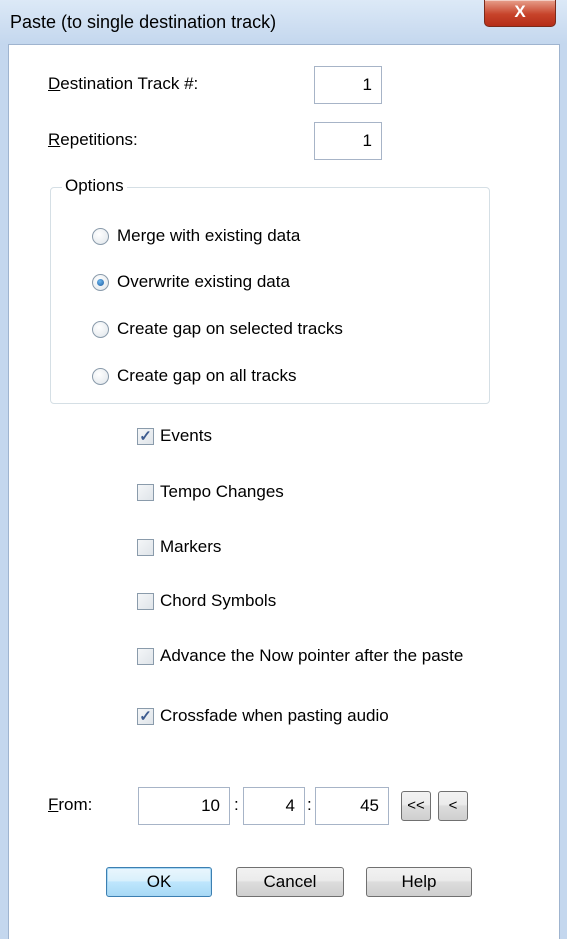  Describe the element at coordinates (230, 328) in the screenshot. I see `radio-label: Create gap on selected tracks` at that location.